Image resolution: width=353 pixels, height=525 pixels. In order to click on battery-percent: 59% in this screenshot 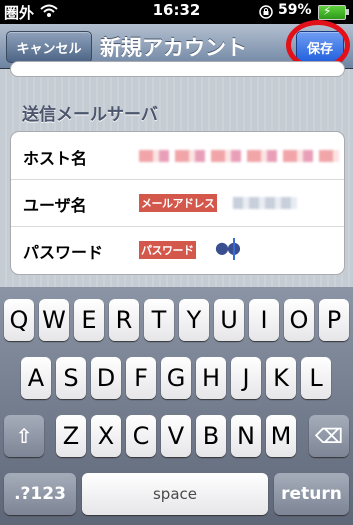, I will do `click(295, 10)`.